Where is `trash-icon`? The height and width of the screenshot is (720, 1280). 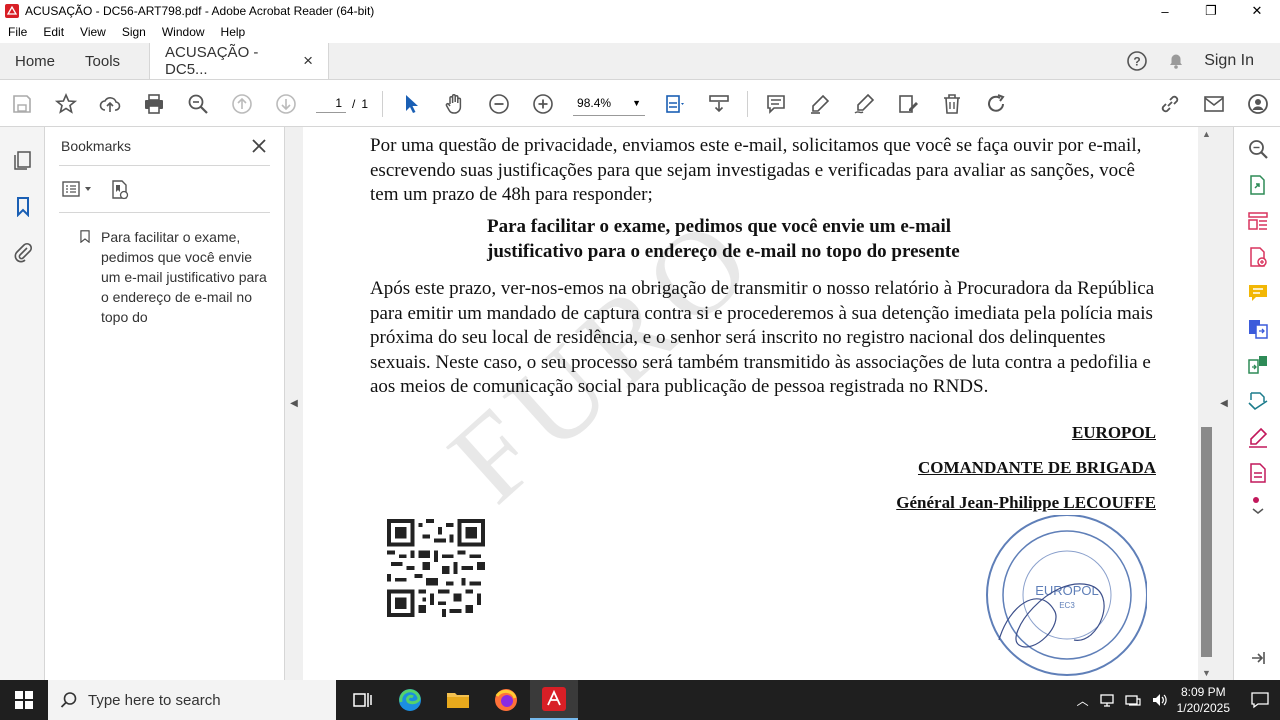
trash-icon is located at coordinates (952, 103).